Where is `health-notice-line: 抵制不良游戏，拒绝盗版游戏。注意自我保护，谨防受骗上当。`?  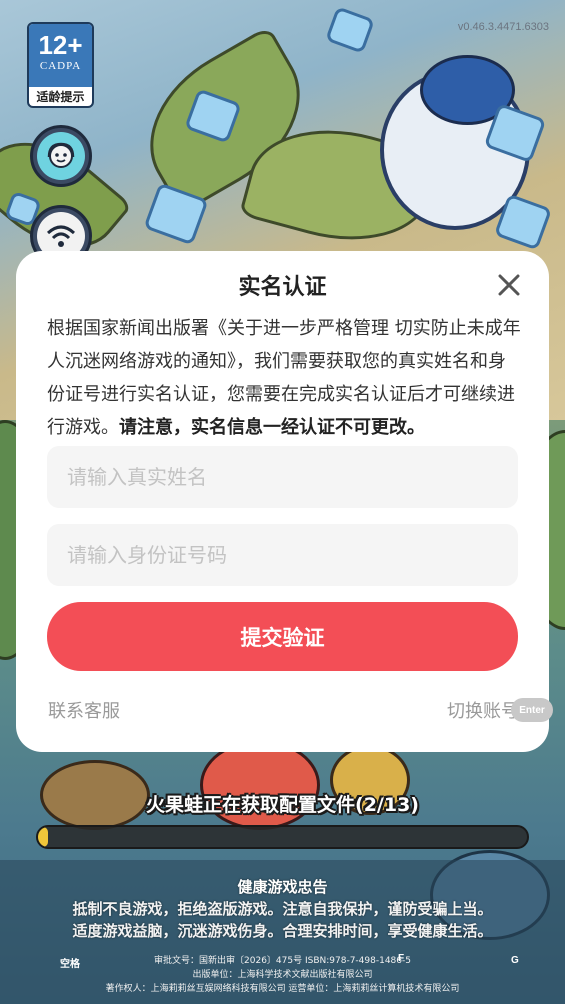
health-notice-line: 抵制不良游戏，拒绝盗版游戏。注意自我保护，谨防受骗上当。 is located at coordinates (282, 909).